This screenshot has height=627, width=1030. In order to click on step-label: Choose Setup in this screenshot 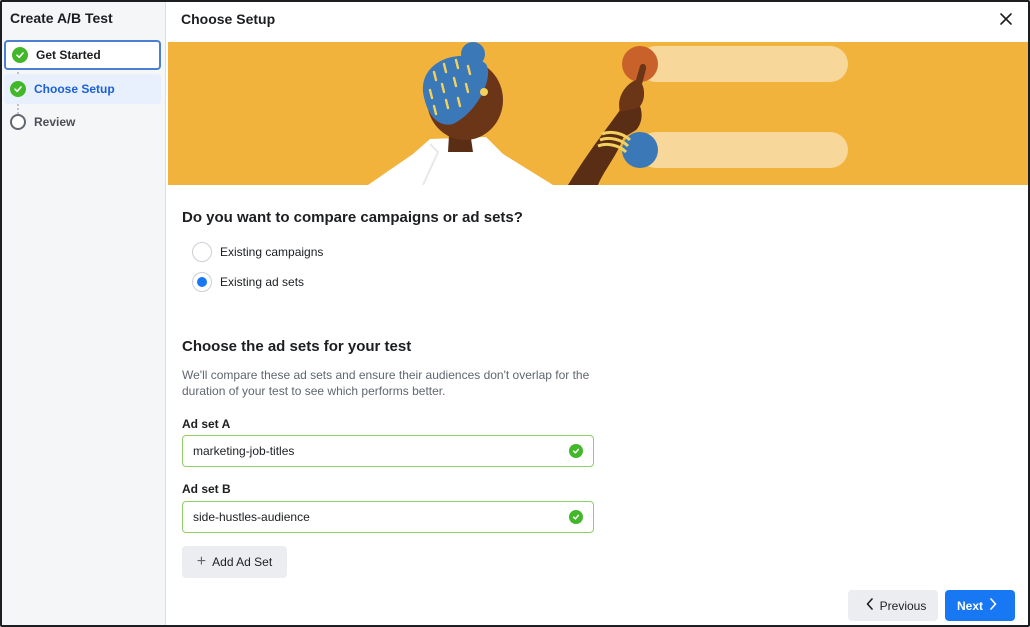, I will do `click(74, 89)`.